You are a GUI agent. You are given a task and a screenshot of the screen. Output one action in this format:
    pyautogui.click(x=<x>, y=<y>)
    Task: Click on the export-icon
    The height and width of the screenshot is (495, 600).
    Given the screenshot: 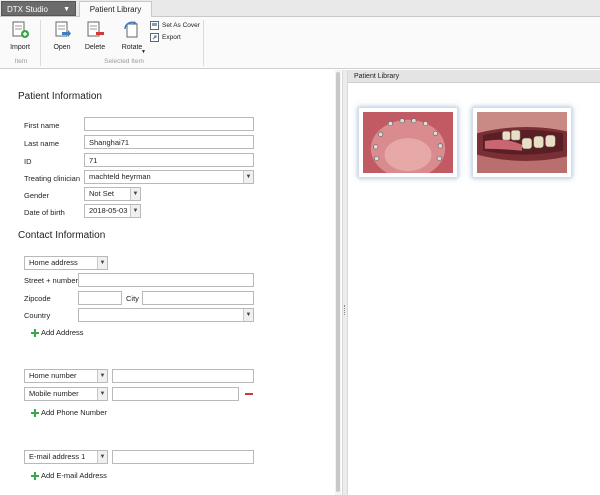 What is the action you would take?
    pyautogui.click(x=154, y=37)
    